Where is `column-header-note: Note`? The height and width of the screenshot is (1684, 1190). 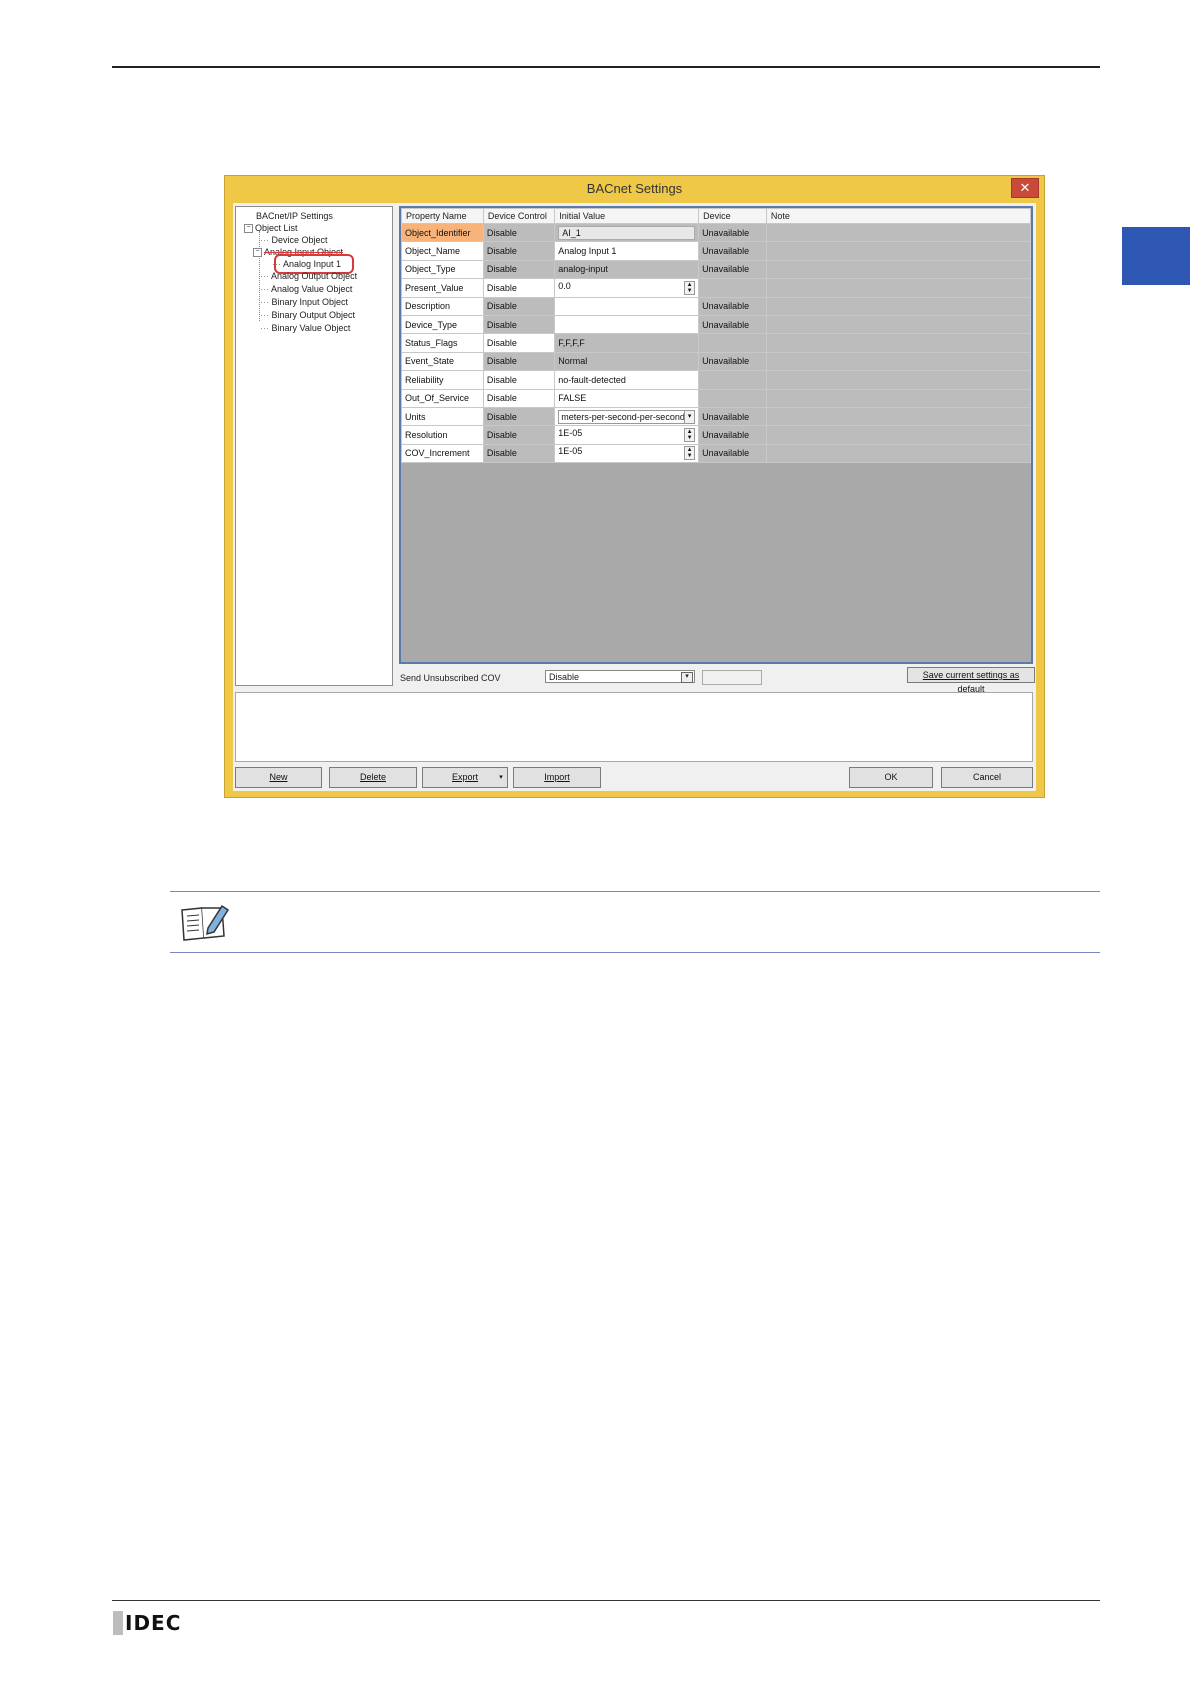
column-header-note: Note is located at coordinates (898, 216).